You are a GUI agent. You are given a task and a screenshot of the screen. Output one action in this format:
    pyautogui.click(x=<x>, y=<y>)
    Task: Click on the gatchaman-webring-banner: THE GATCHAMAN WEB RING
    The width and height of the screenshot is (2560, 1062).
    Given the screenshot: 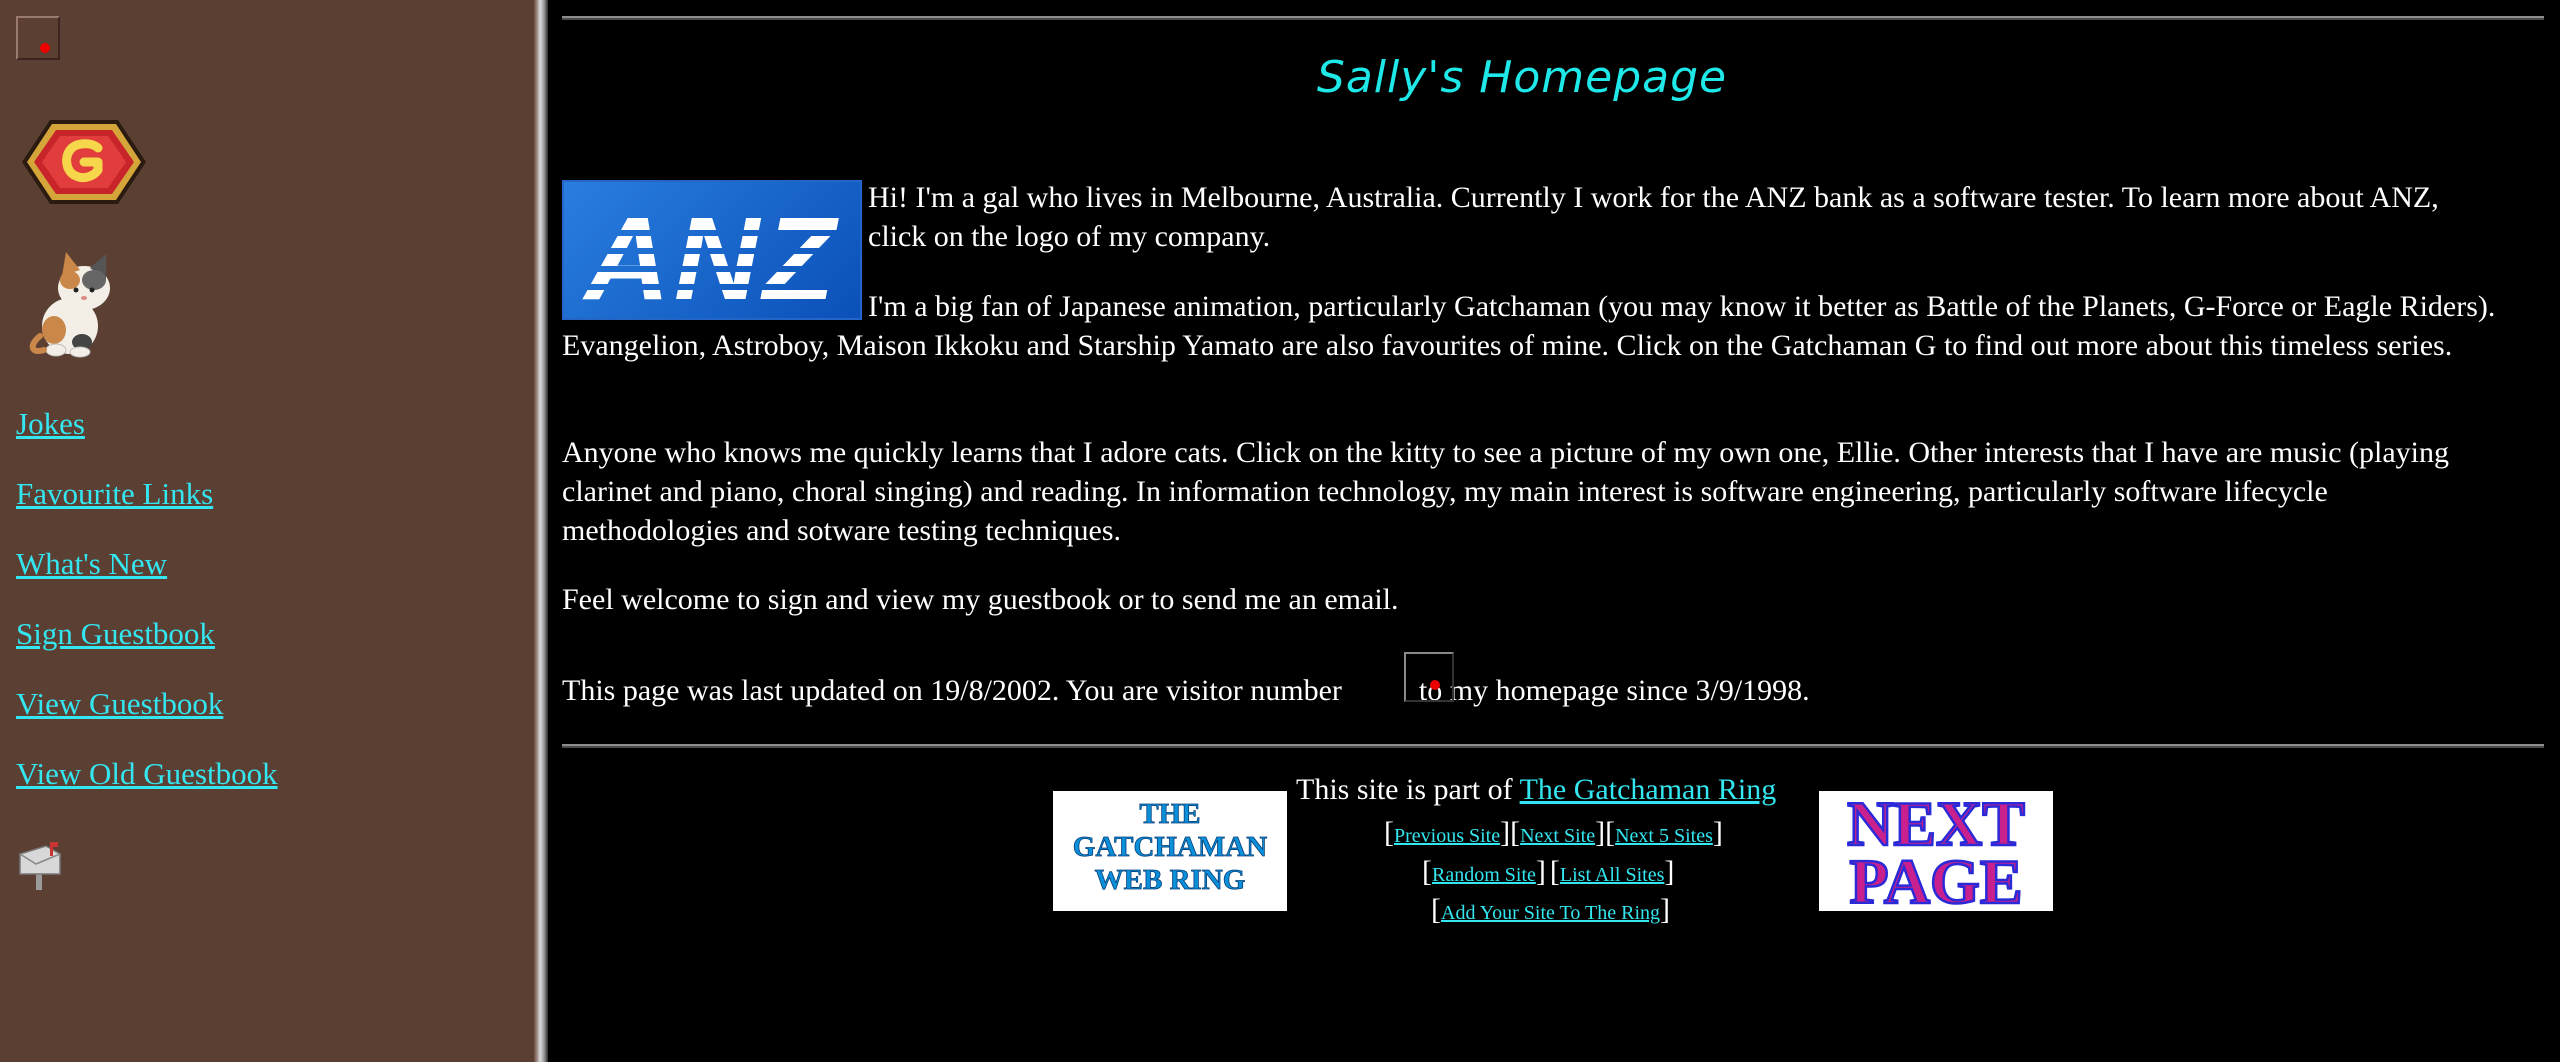 What is the action you would take?
    pyautogui.click(x=1170, y=851)
    